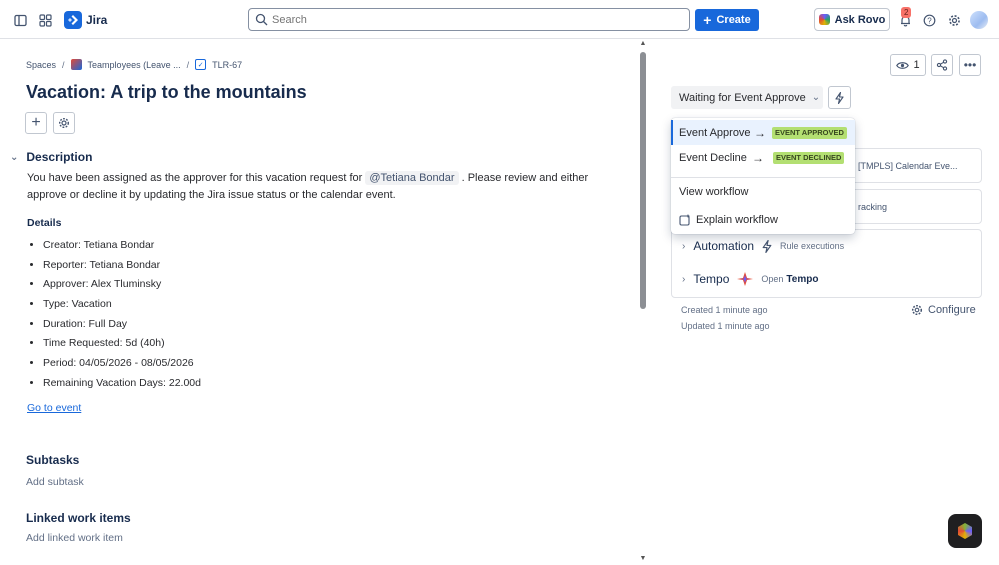 The width and height of the screenshot is (999, 565). What do you see at coordinates (55, 482) in the screenshot?
I see `add-subtask-button: Add subtask` at bounding box center [55, 482].